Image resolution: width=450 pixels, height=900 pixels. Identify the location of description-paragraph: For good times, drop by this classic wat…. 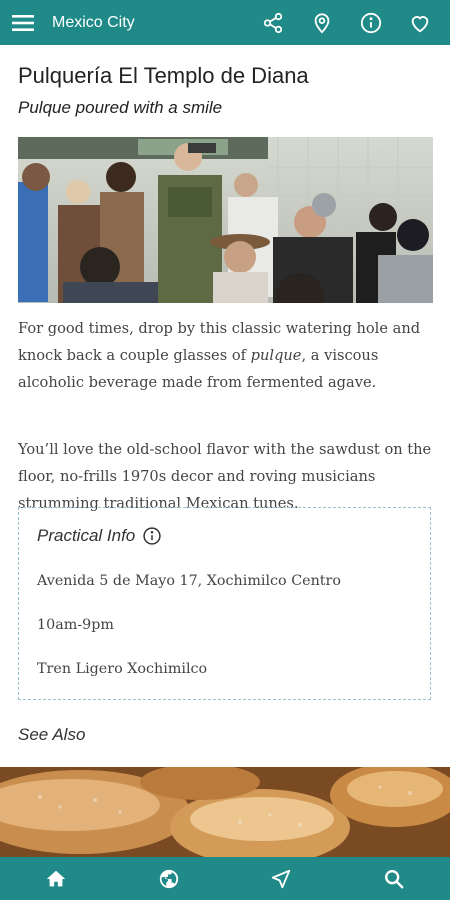
(219, 355).